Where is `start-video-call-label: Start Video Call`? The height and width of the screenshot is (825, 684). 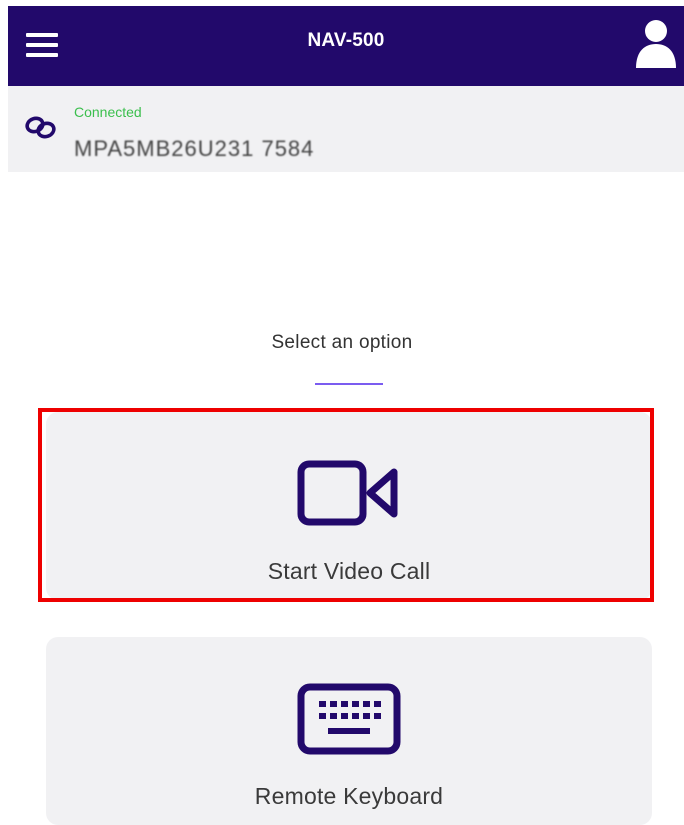 start-video-call-label: Start Video Call is located at coordinates (349, 571).